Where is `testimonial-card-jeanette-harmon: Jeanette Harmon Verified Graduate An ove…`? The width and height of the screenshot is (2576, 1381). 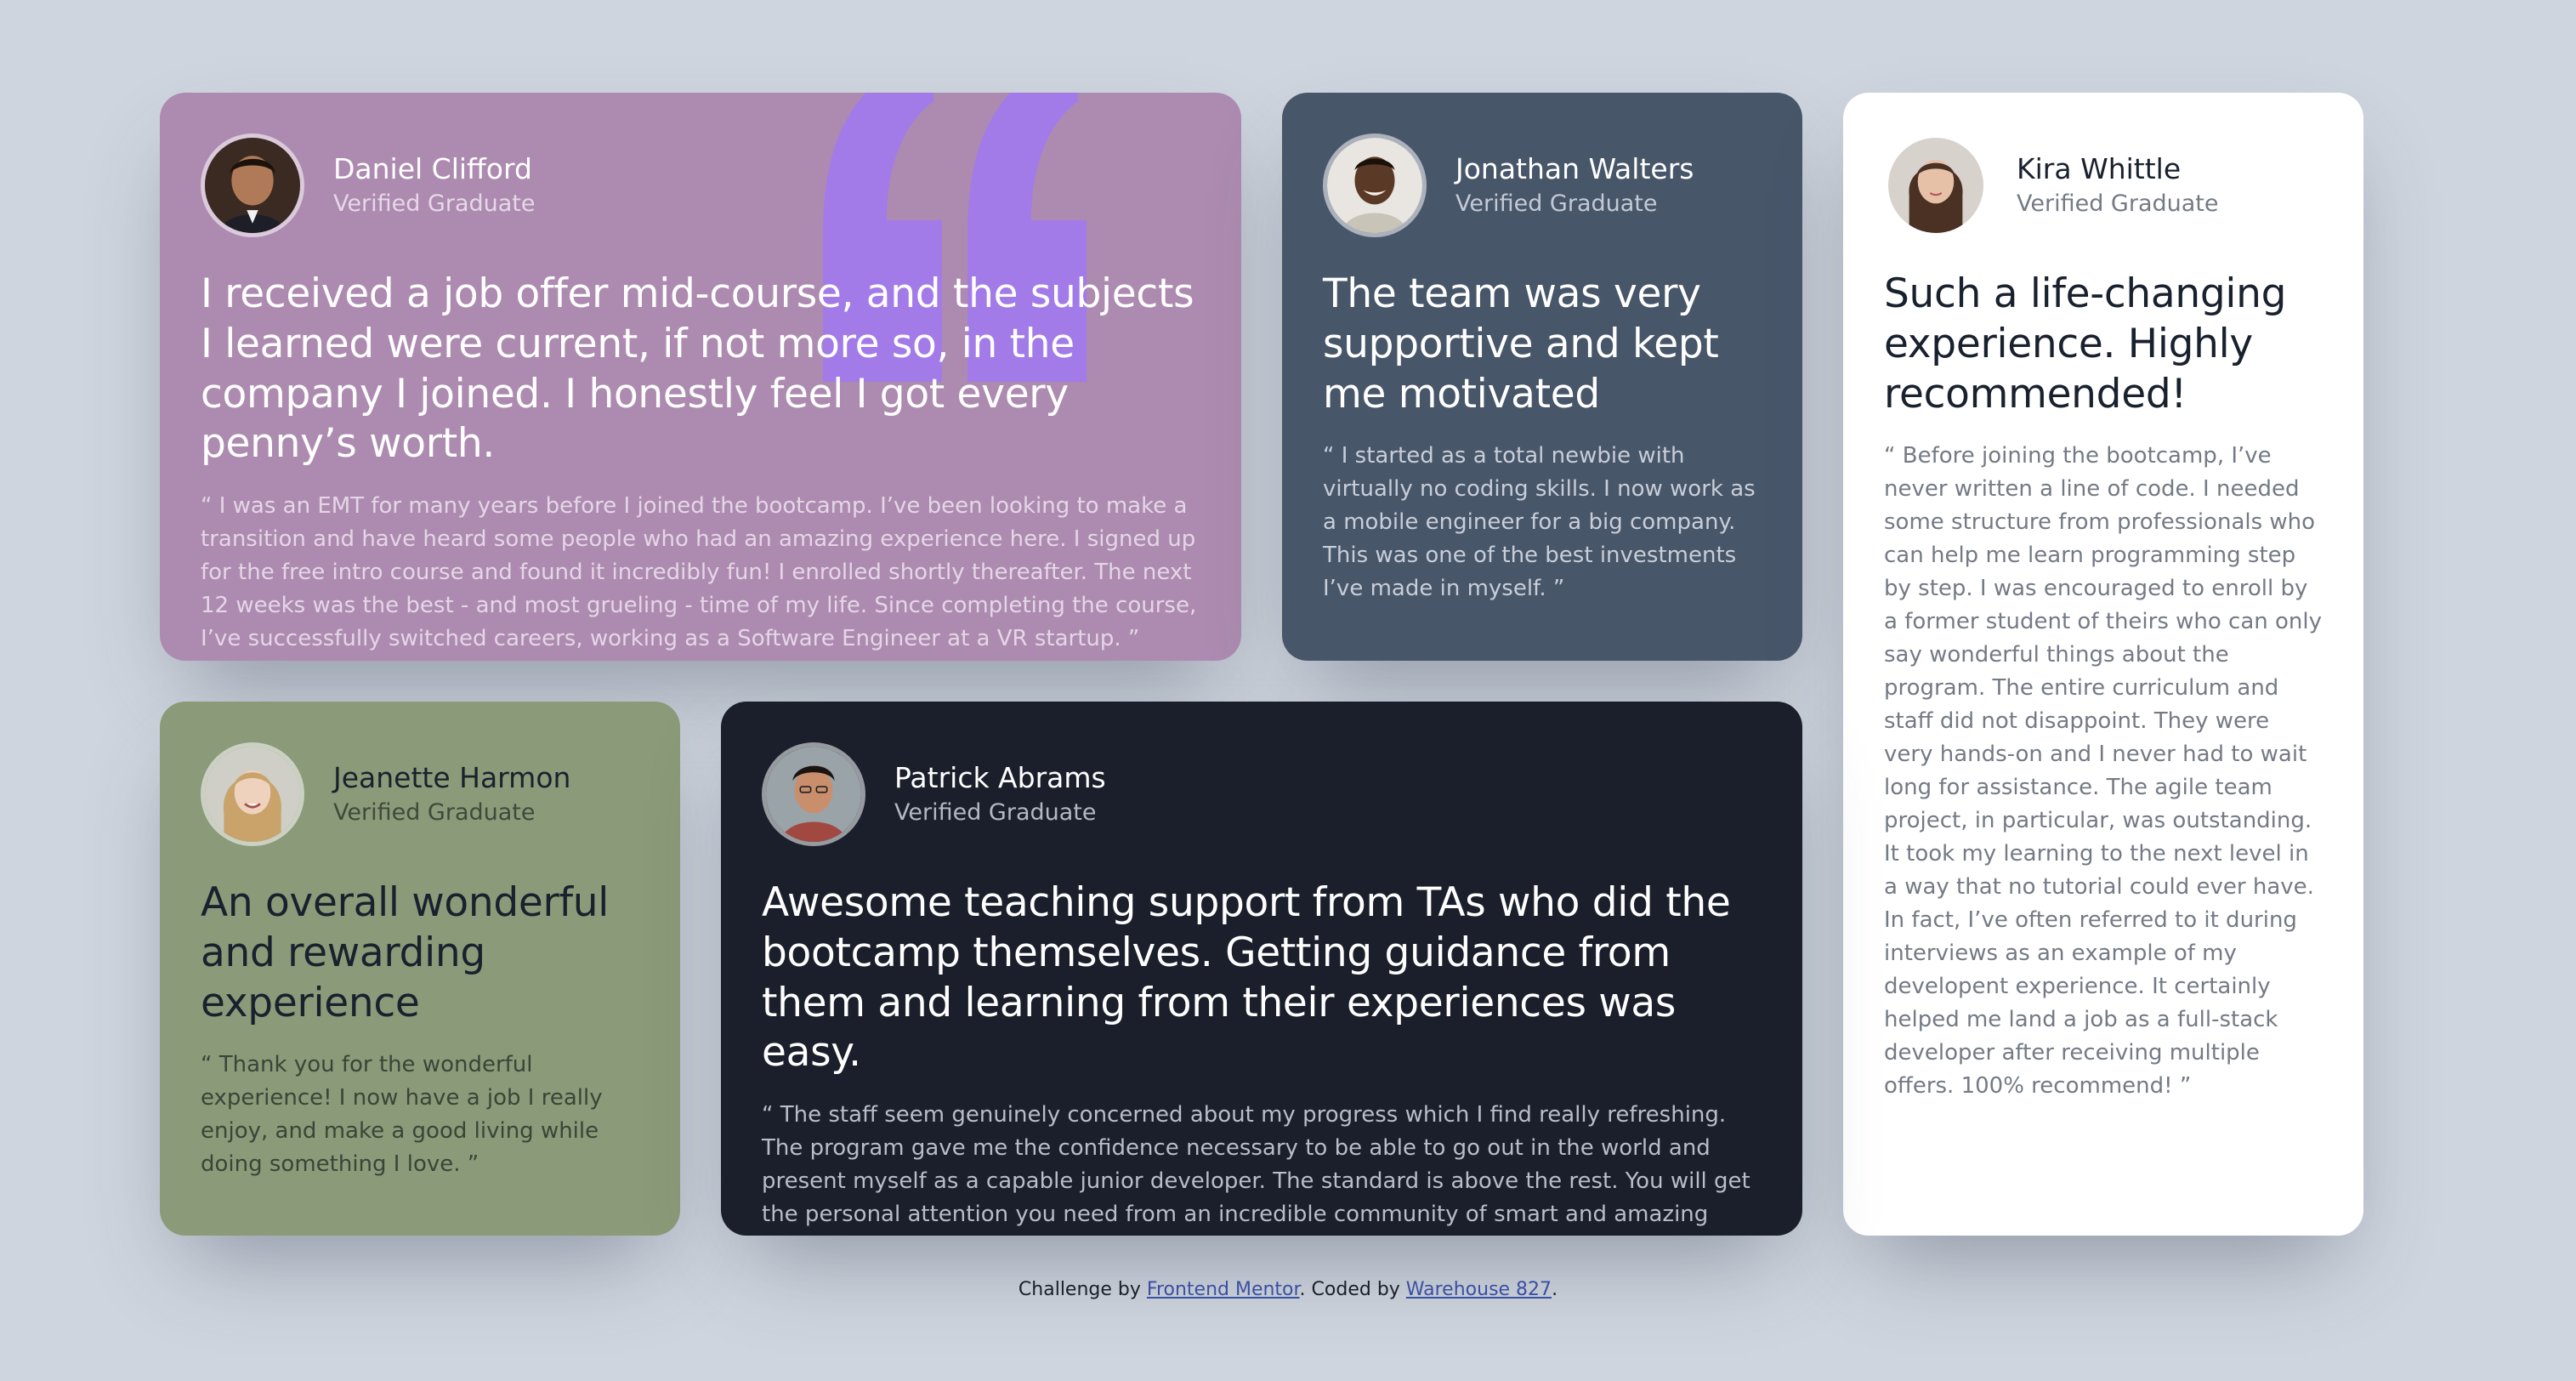
testimonial-card-jeanette-harmon: Jeanette Harmon Verified Graduate An ove… is located at coordinates (420, 969).